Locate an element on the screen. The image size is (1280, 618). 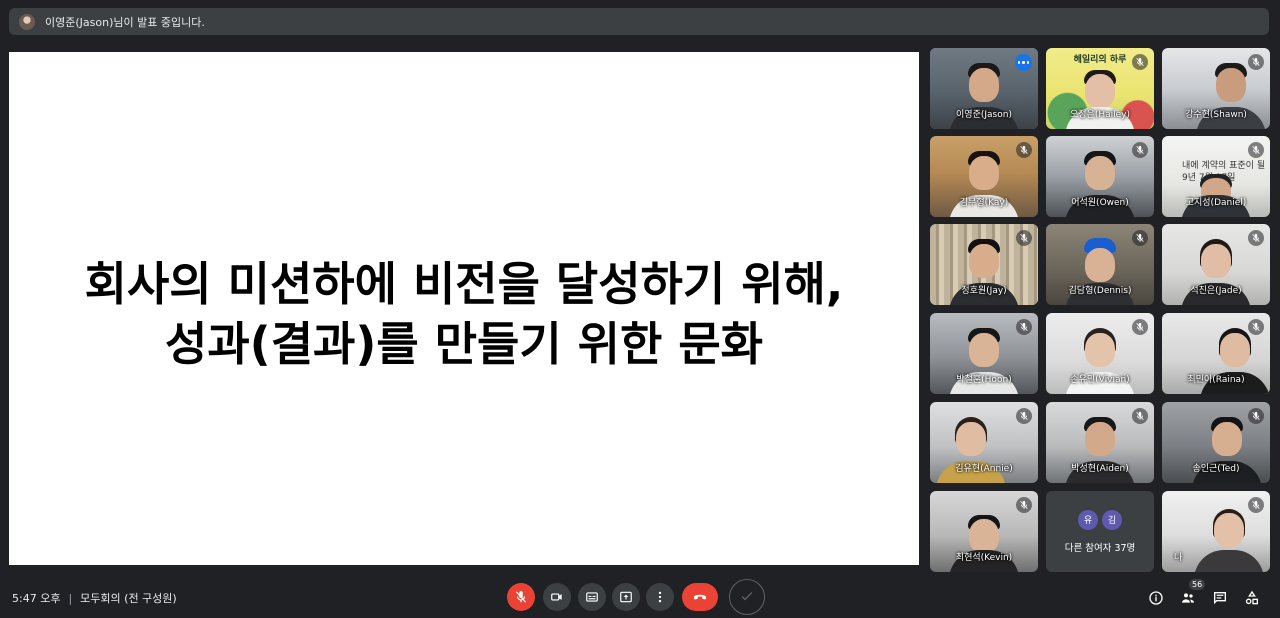
participant-tile: 이영준(Jason) is located at coordinates (984, 88).